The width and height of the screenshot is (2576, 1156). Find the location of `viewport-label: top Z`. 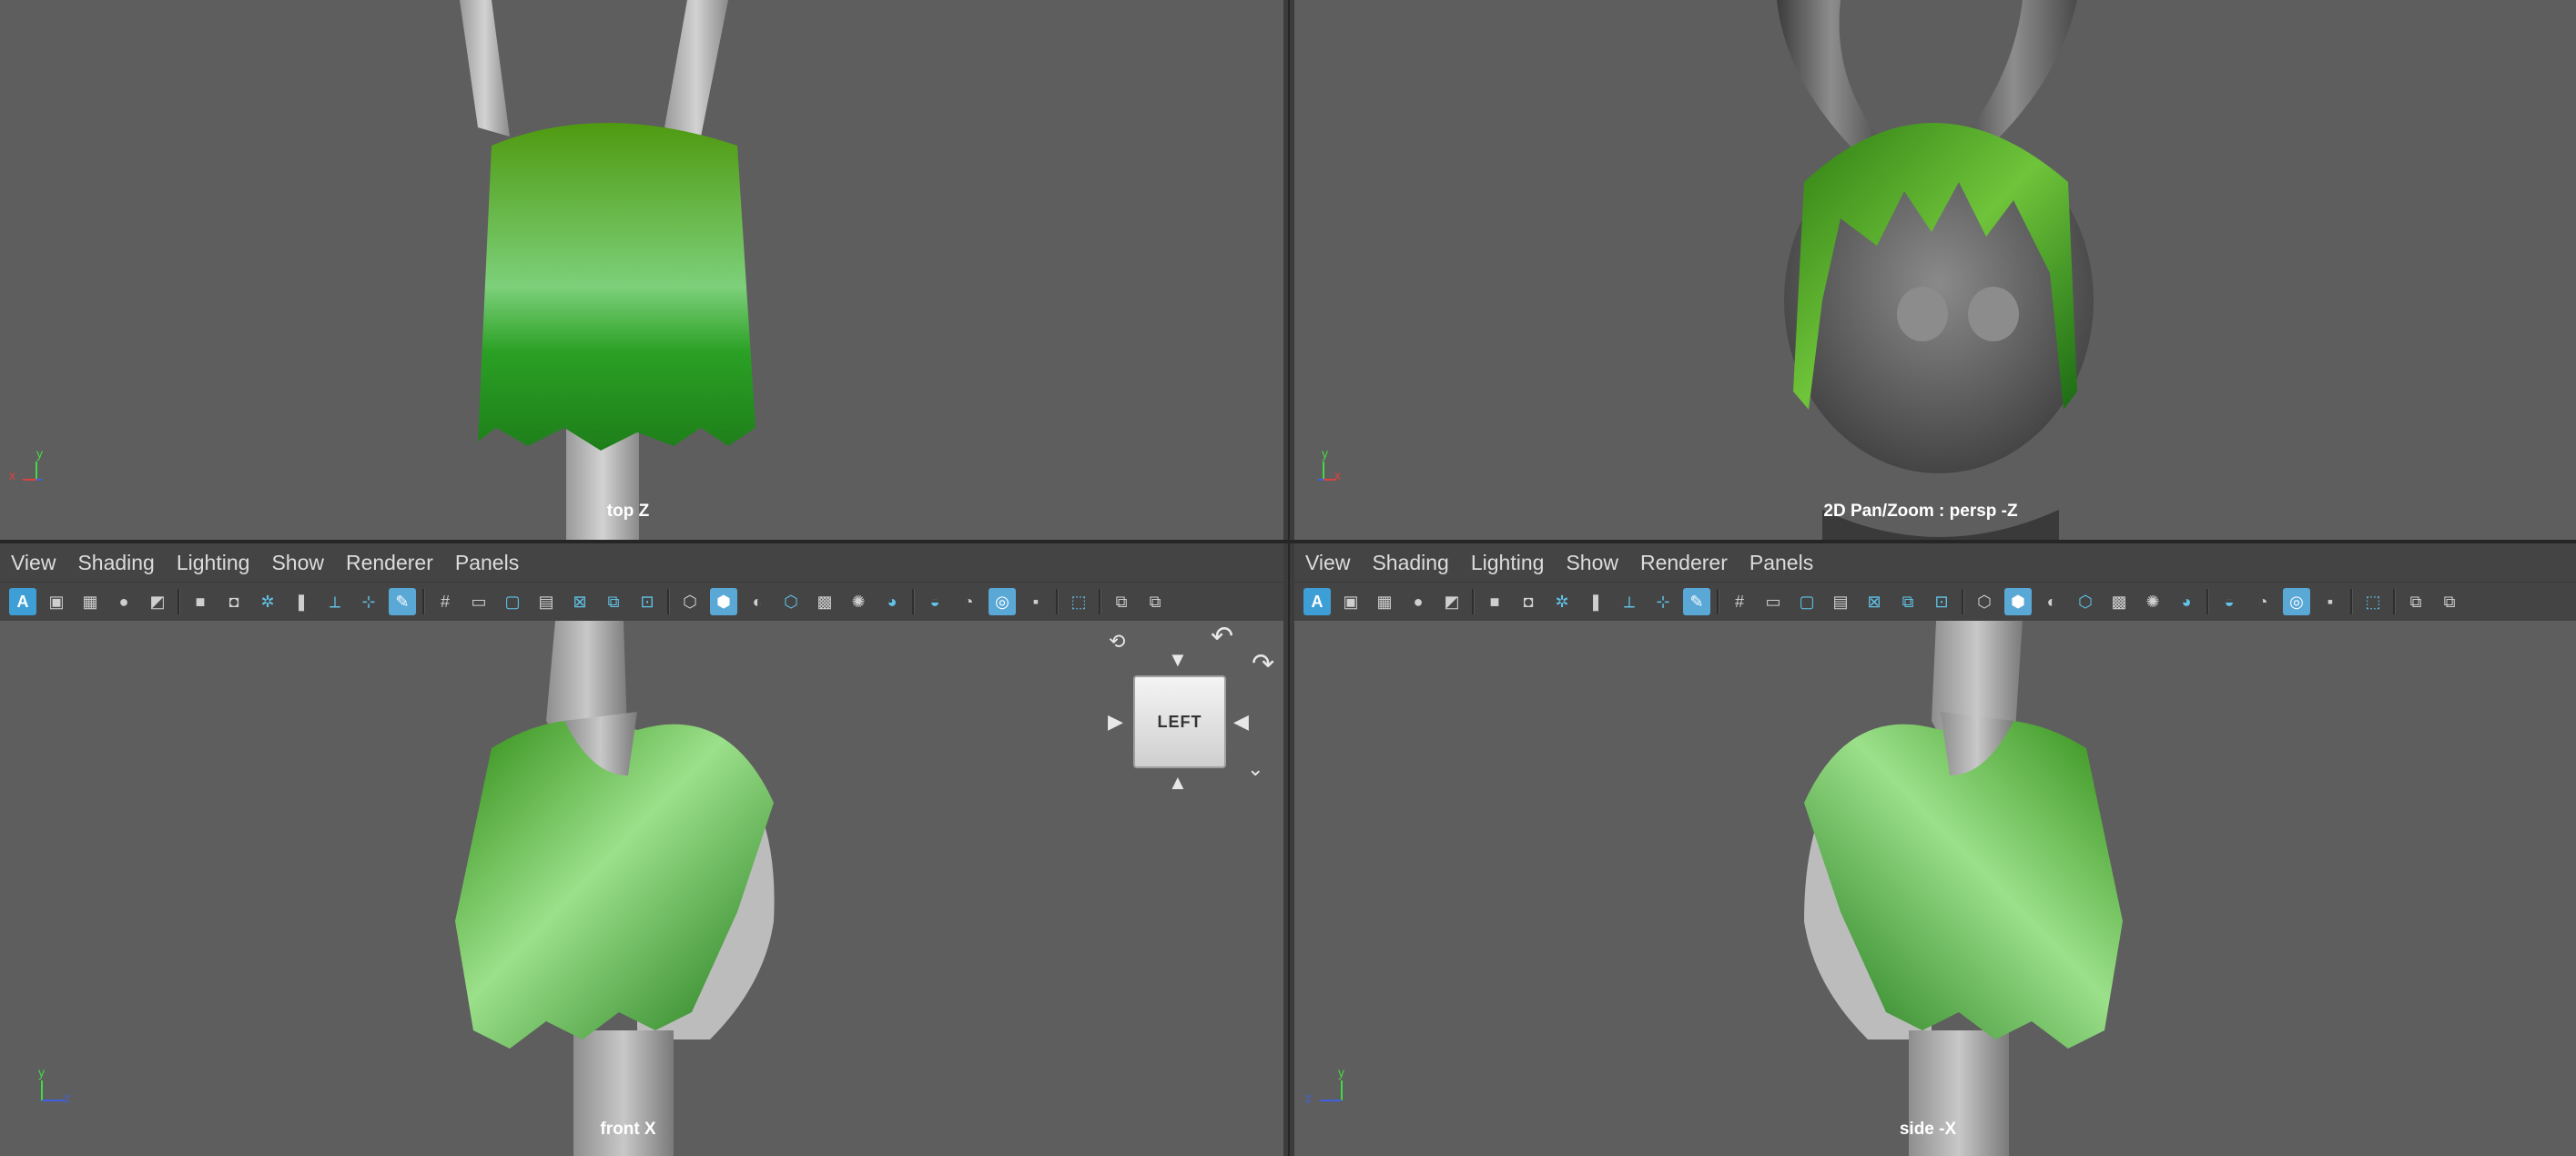

viewport-label: top Z is located at coordinates (628, 512).